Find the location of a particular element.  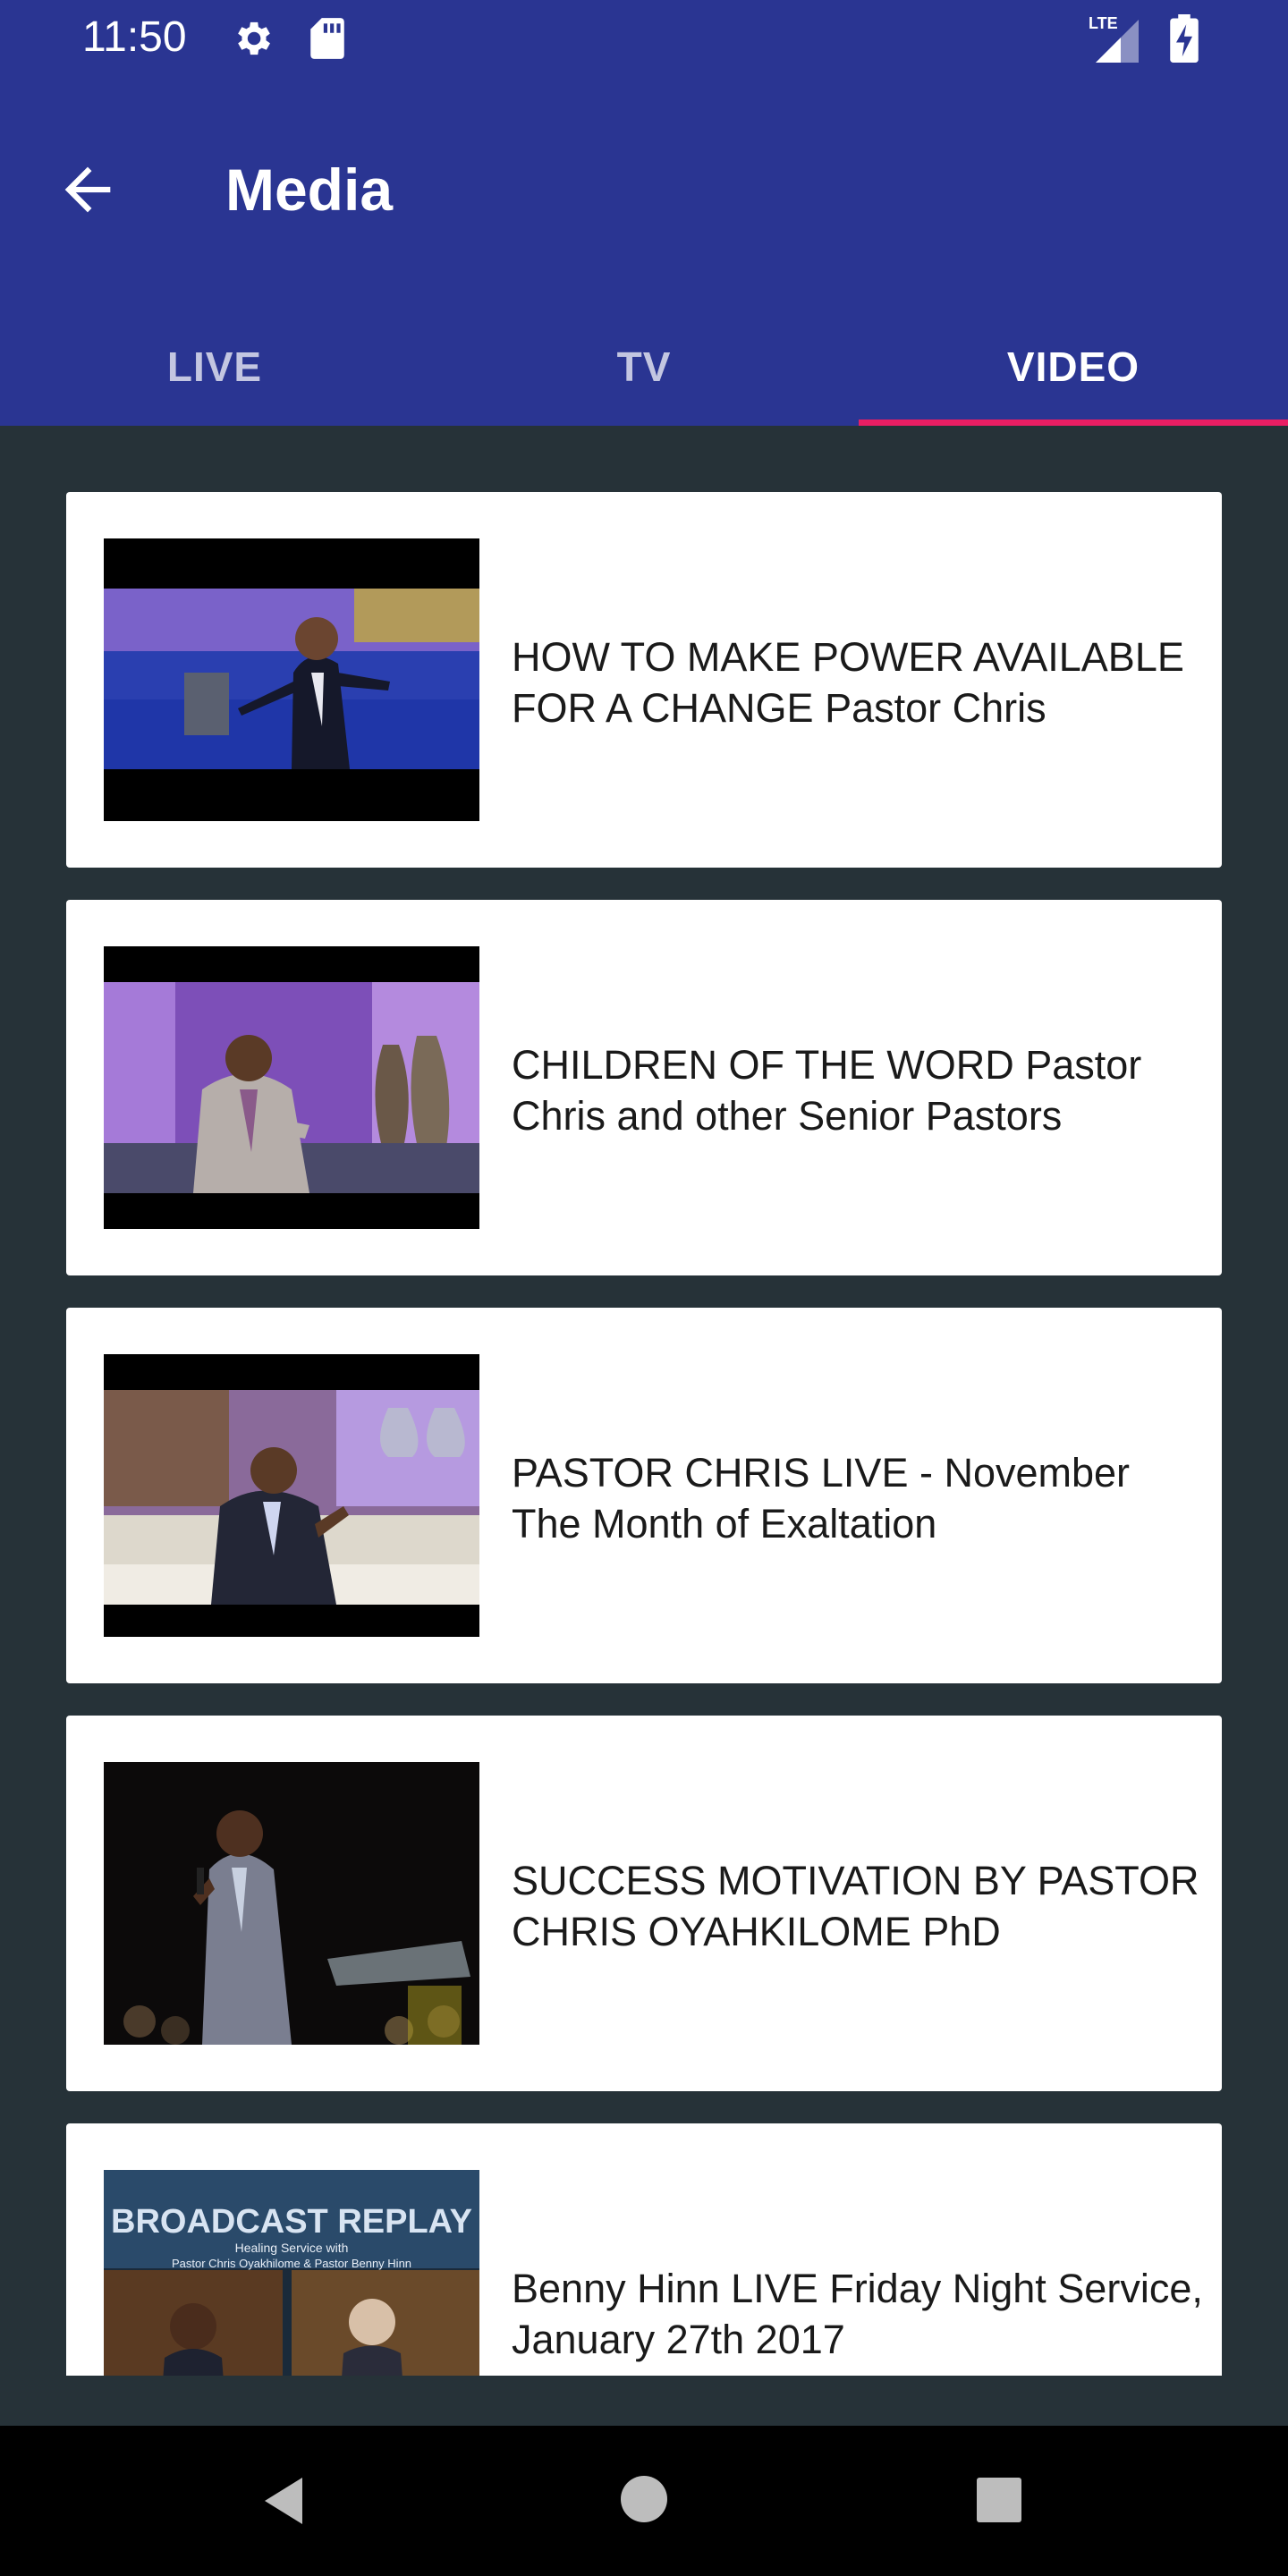

tab-tv: TV is located at coordinates (644, 367).